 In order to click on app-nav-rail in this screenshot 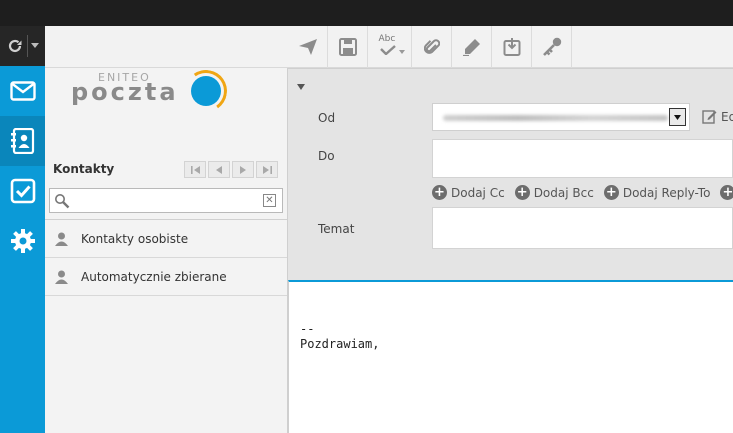, I will do `click(22, 229)`.